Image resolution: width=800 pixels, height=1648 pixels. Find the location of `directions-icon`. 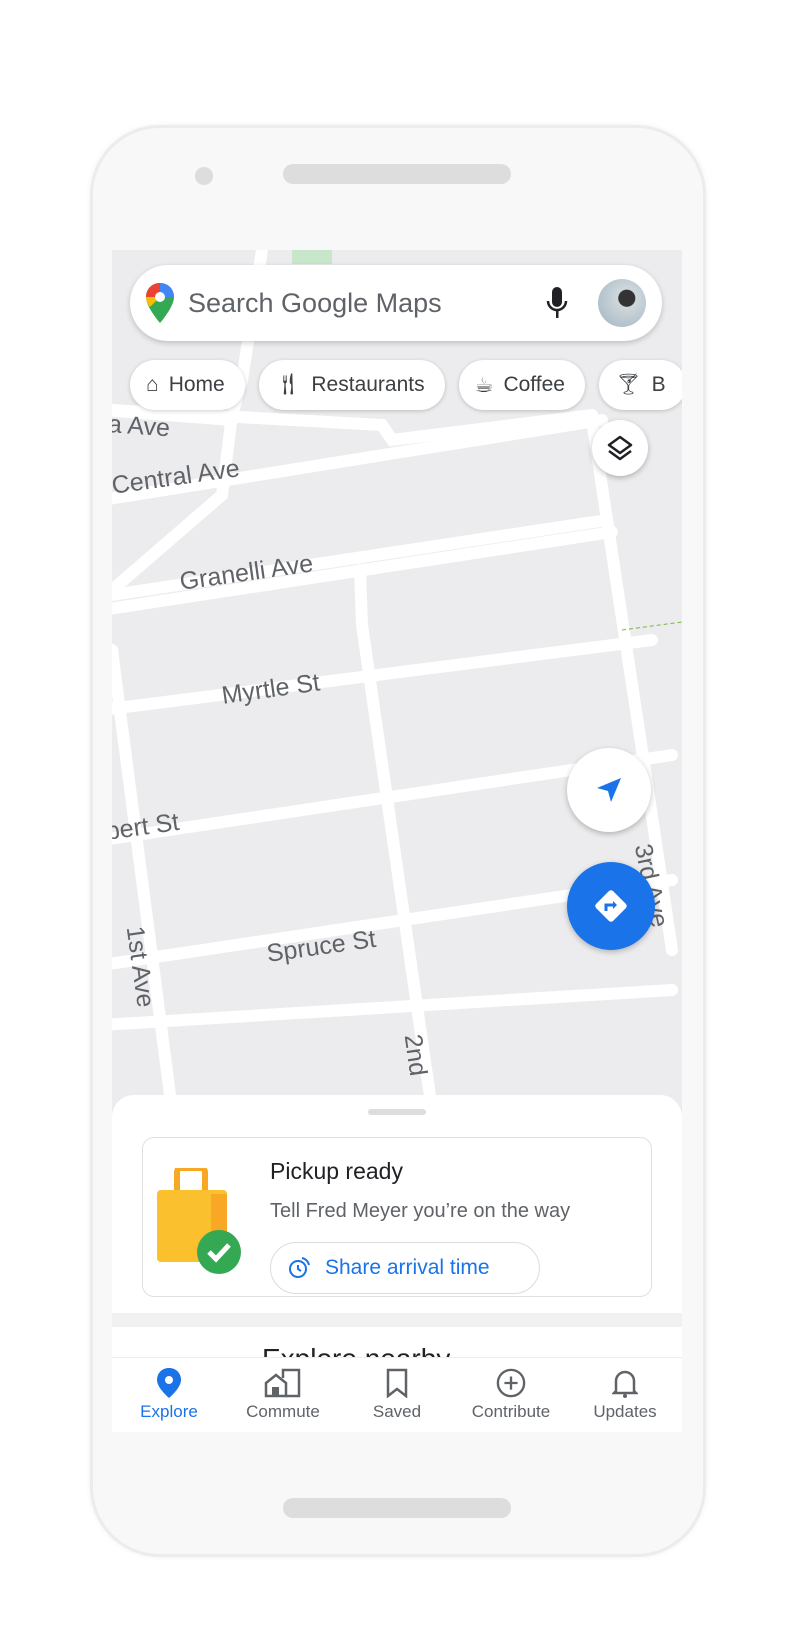

directions-icon is located at coordinates (611, 906).